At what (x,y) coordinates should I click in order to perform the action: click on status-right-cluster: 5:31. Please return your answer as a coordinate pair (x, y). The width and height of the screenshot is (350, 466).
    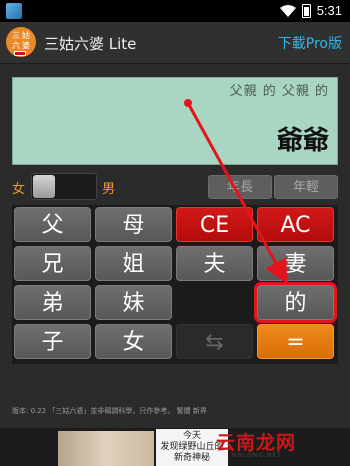
    Looking at the image, I should click on (310, 10).